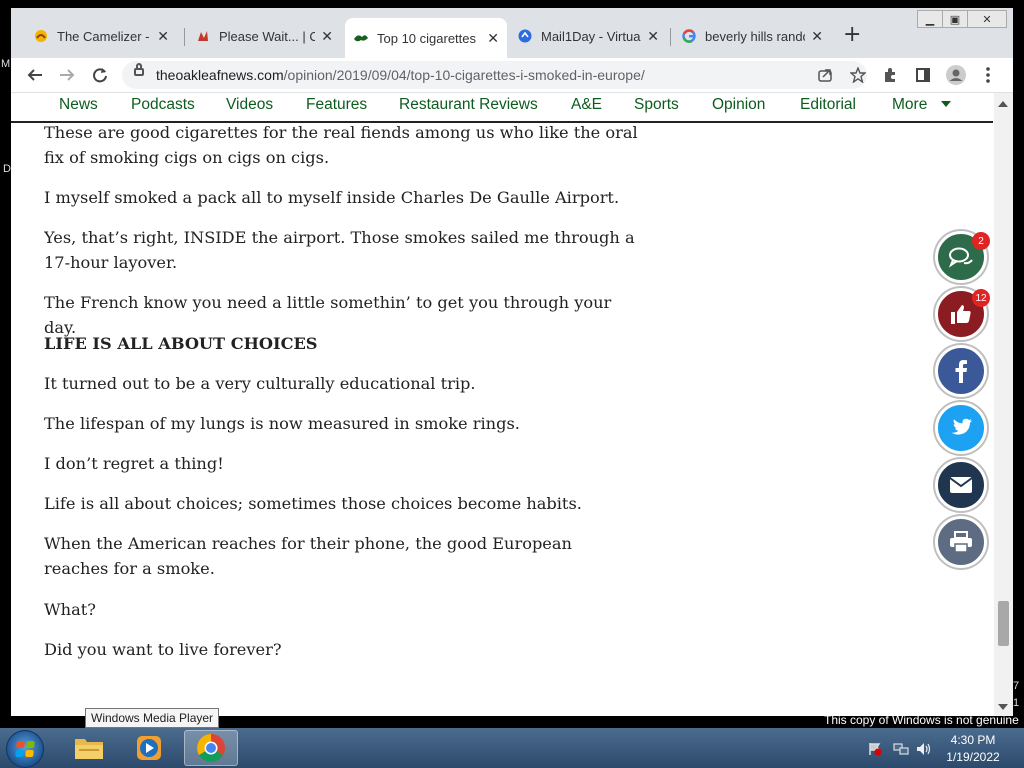 The image size is (1024, 768). Describe the element at coordinates (909, 105) in the screenshot. I see `nav-item-more: More` at that location.